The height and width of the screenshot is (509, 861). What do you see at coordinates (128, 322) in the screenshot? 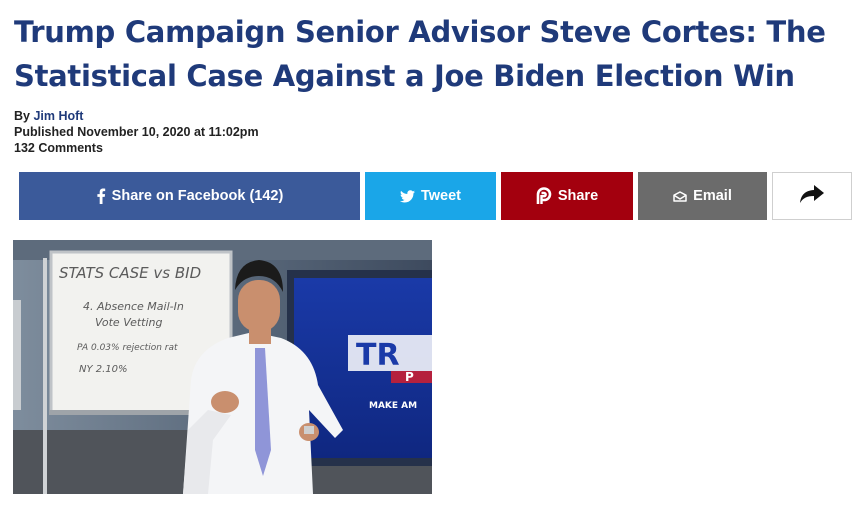
I see `whiteboard-line-3: Vote Vetting` at bounding box center [128, 322].